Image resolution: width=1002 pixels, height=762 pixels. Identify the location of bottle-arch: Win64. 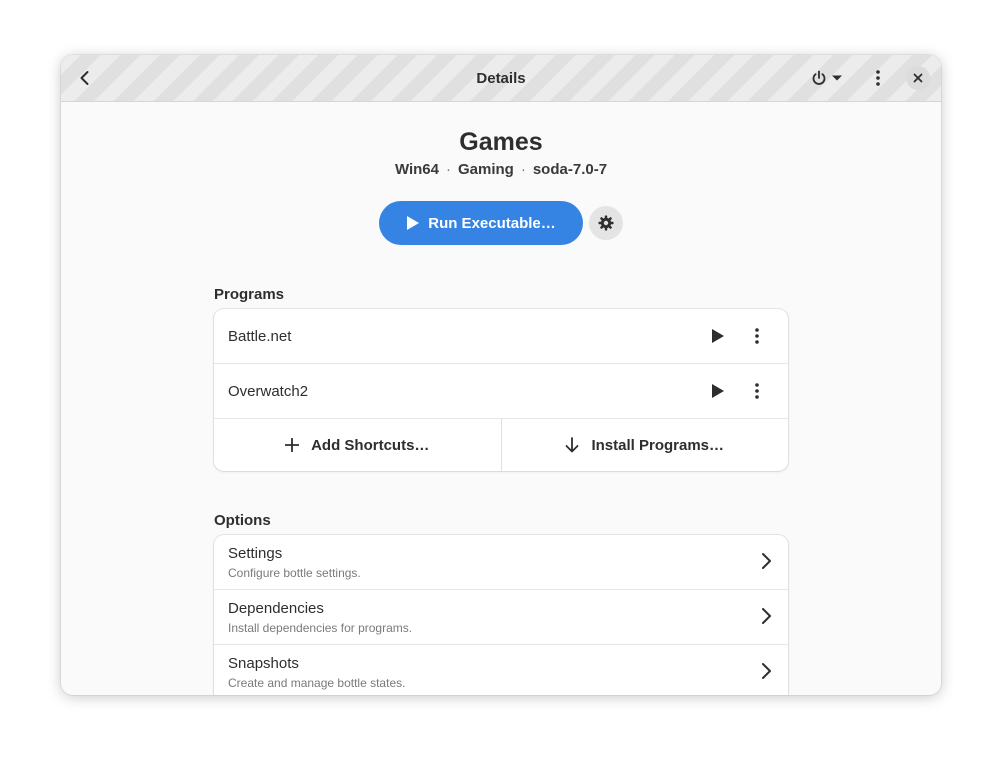
(416, 169).